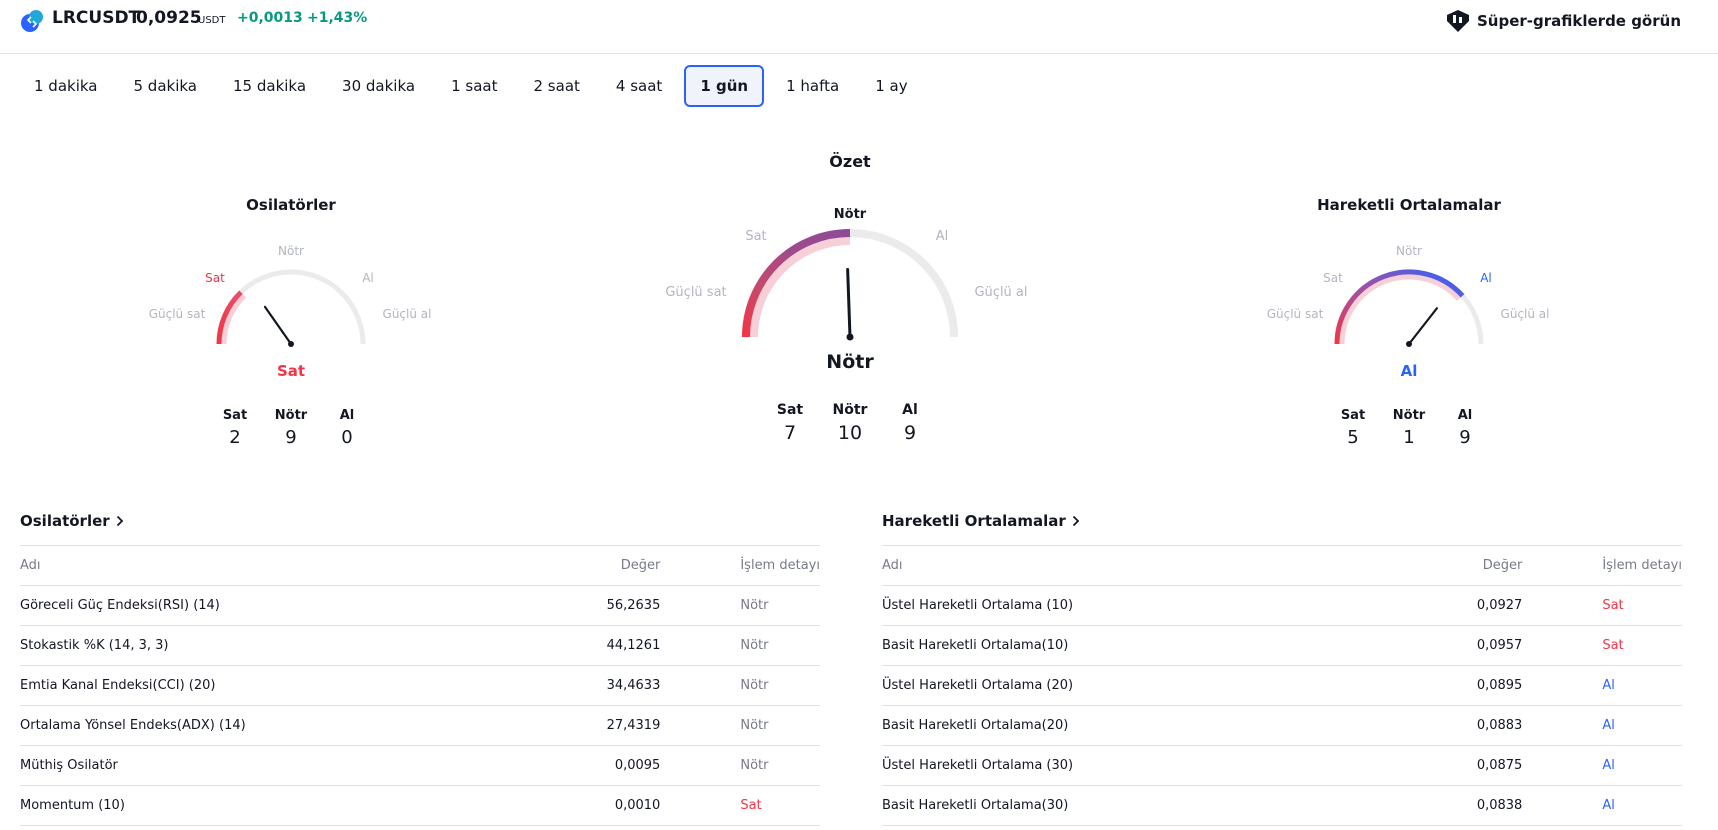 This screenshot has height=830, width=1718. Describe the element at coordinates (812, 86) in the screenshot. I see `tab-interval: 1 hafta` at that location.